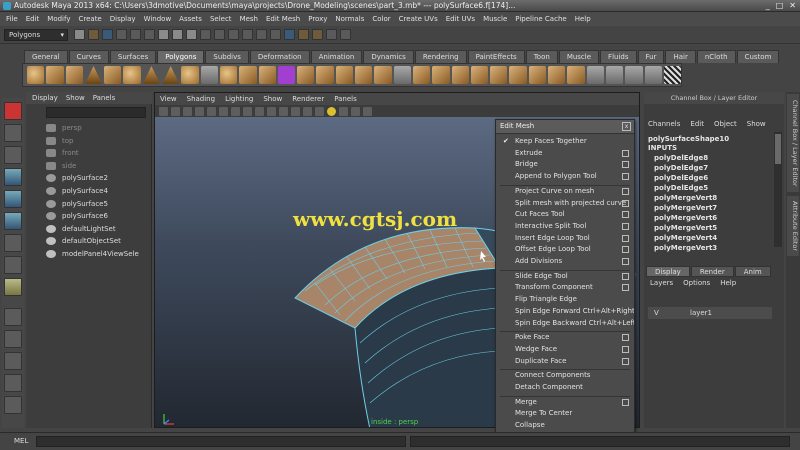  What do you see at coordinates (12, 19) in the screenshot?
I see `menu-file: File` at bounding box center [12, 19].